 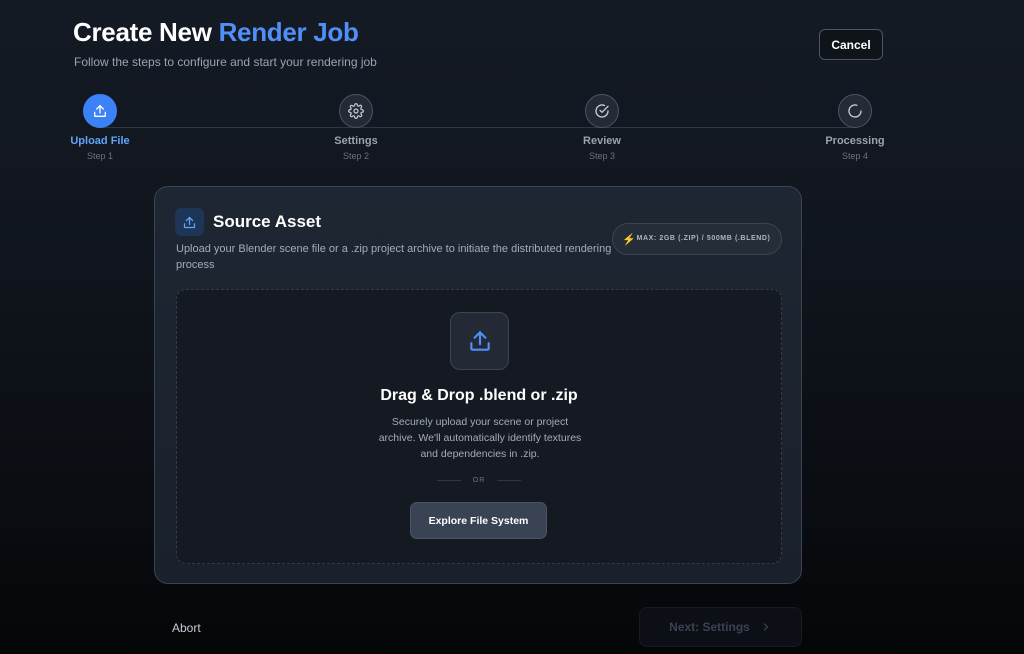 What do you see at coordinates (478, 520) in the screenshot?
I see `explore-file-system-button: Explore File System` at bounding box center [478, 520].